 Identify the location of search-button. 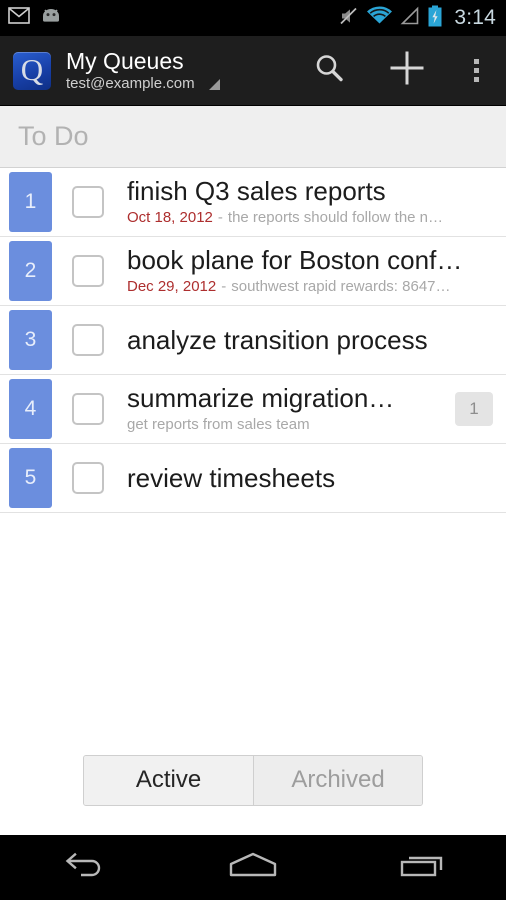
(329, 71).